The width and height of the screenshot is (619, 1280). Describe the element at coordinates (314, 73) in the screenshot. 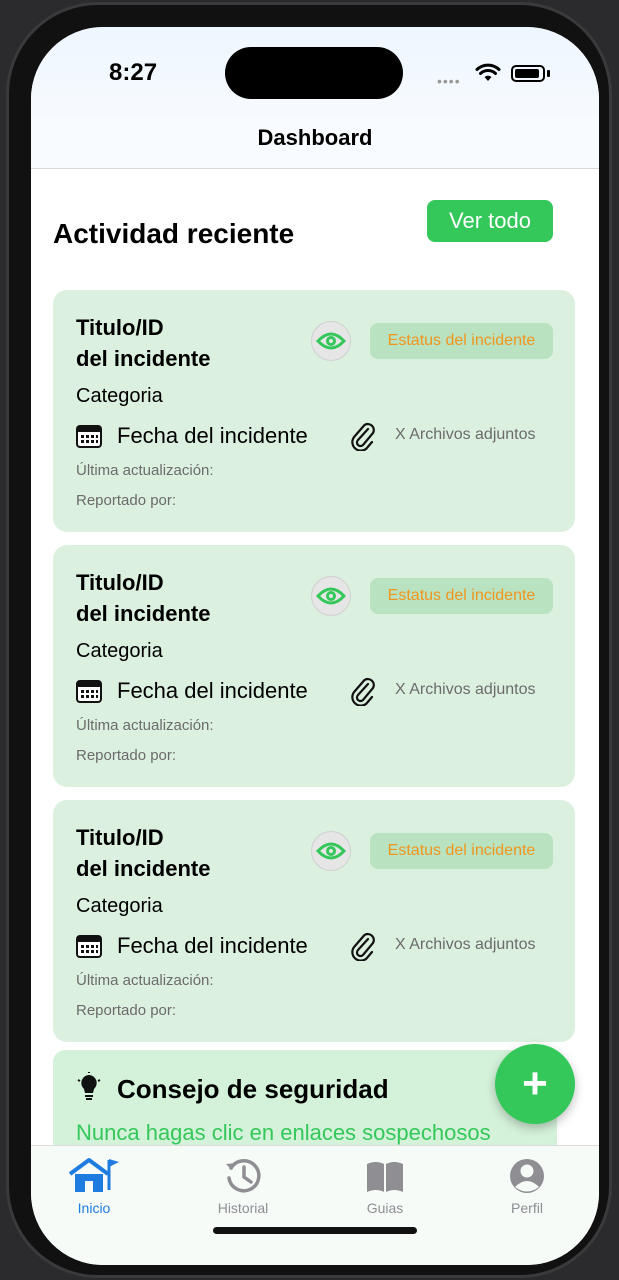

I see `dynamic-island` at that location.